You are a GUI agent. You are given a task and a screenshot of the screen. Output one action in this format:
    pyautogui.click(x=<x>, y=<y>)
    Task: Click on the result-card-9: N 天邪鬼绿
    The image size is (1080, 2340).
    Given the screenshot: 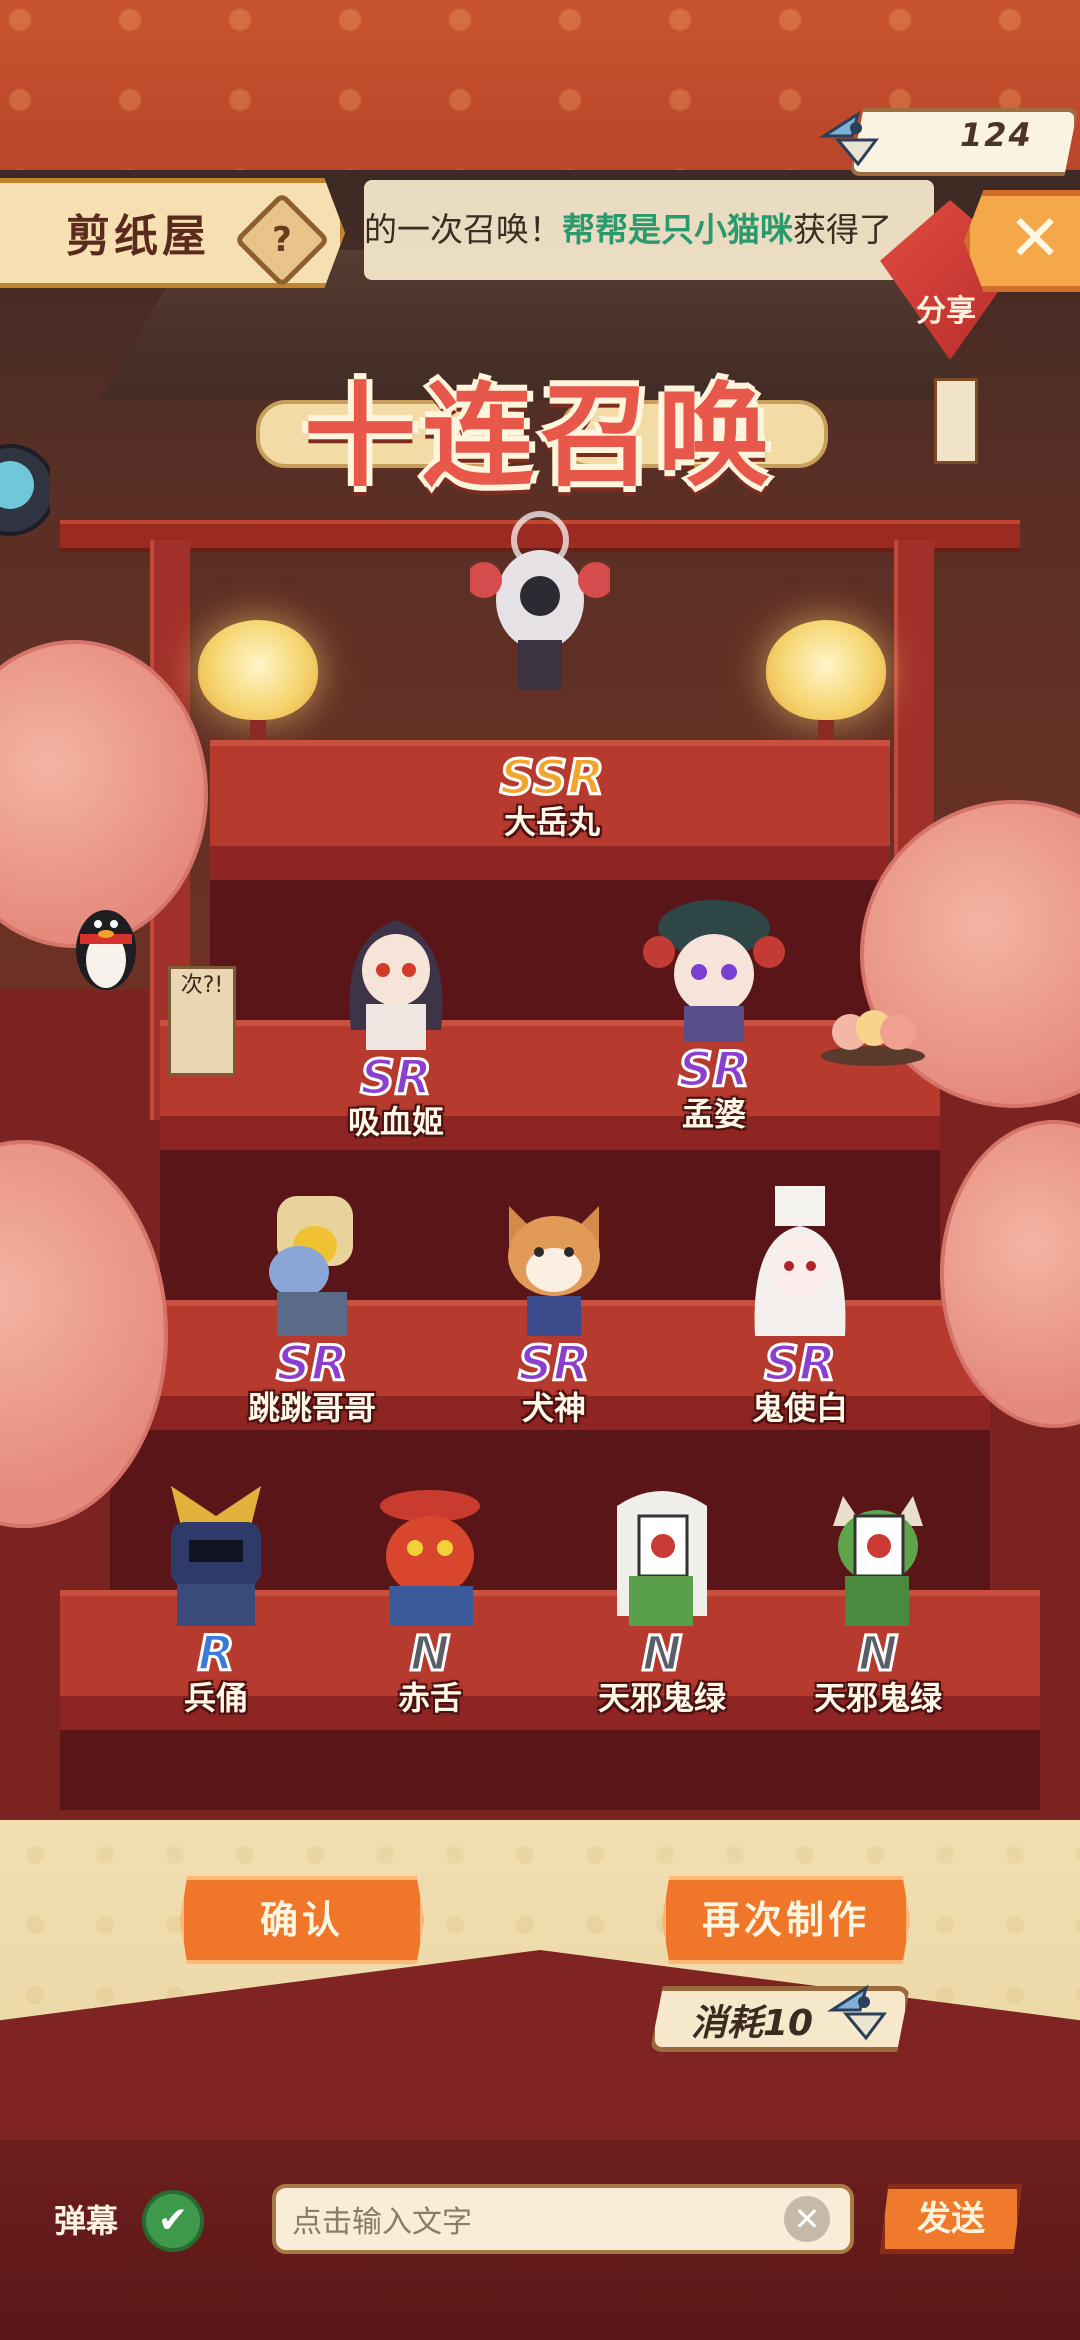 What is the action you would take?
    pyautogui.click(x=662, y=1597)
    